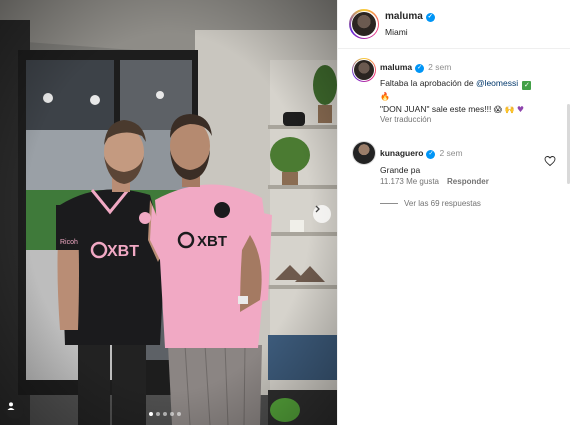 Image resolution: width=570 pixels, height=425 pixels. I want to click on view-replies-button: Ver las 69 respuestas, so click(430, 203).